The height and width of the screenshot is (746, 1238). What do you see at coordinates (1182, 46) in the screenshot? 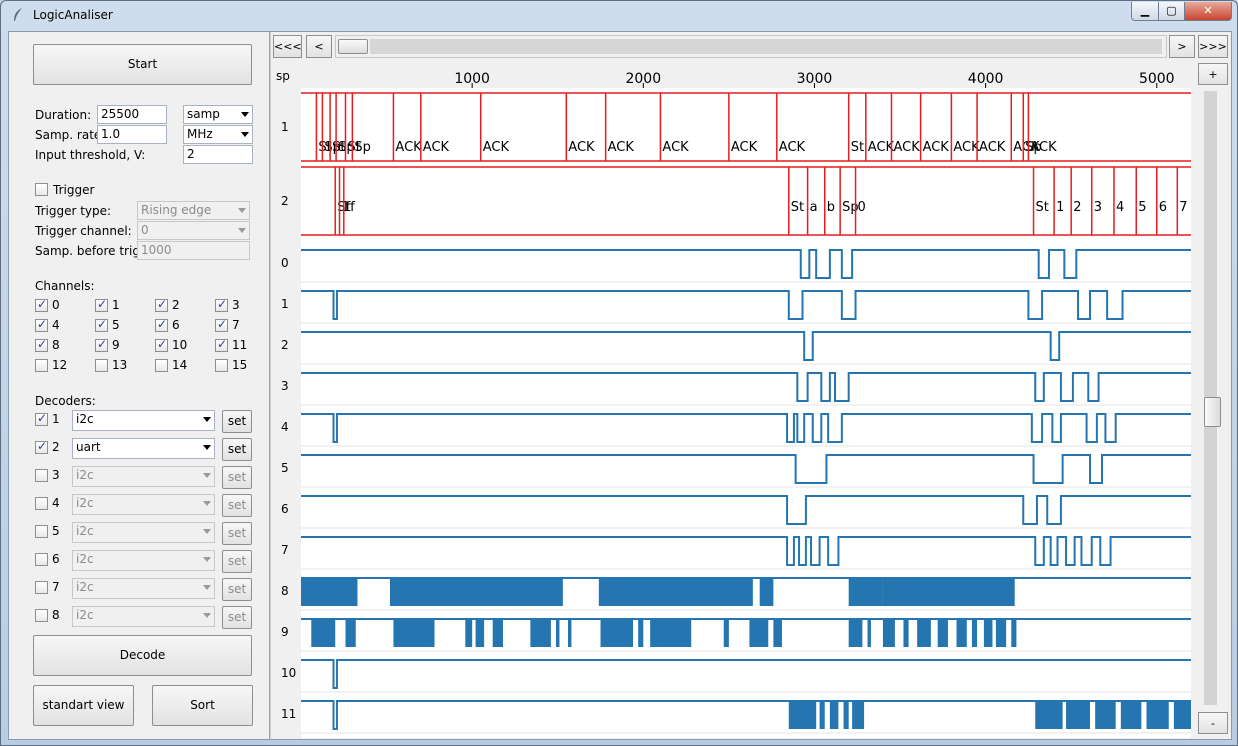
I see `scroll-next-button: >` at bounding box center [1182, 46].